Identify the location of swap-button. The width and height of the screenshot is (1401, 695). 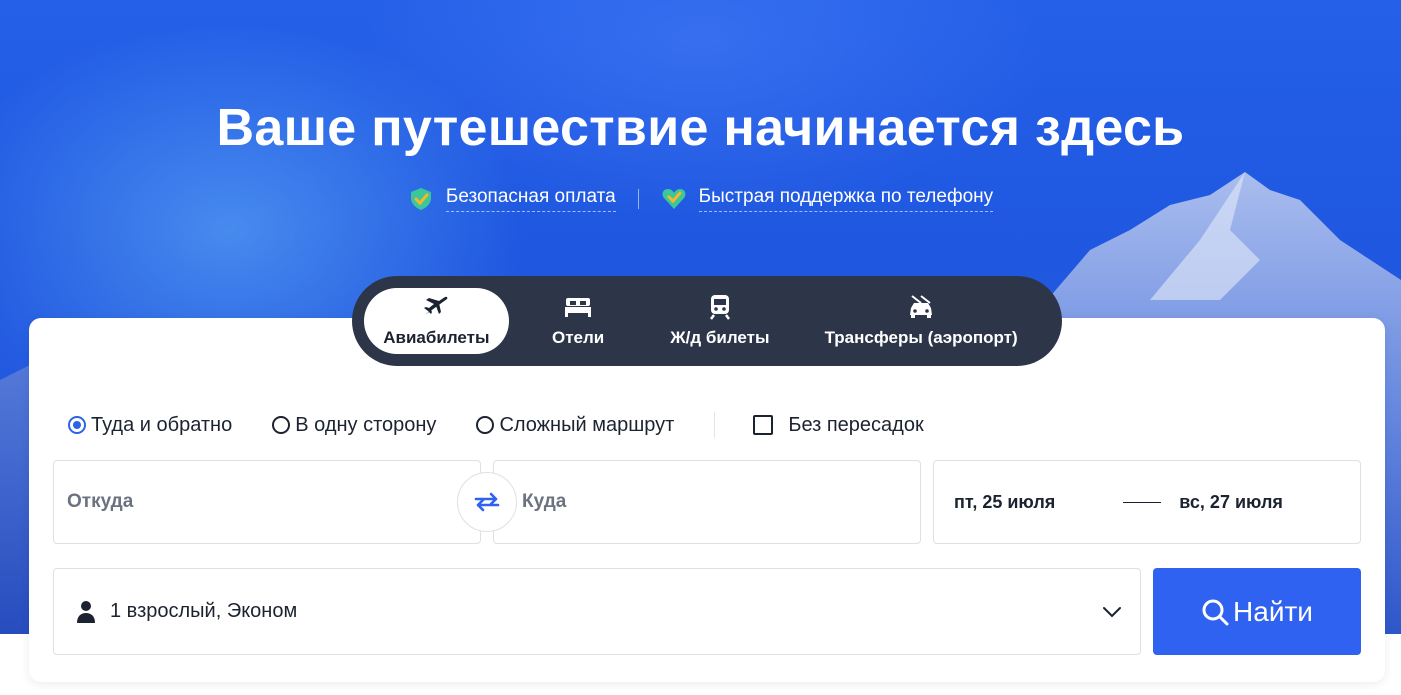
(487, 502).